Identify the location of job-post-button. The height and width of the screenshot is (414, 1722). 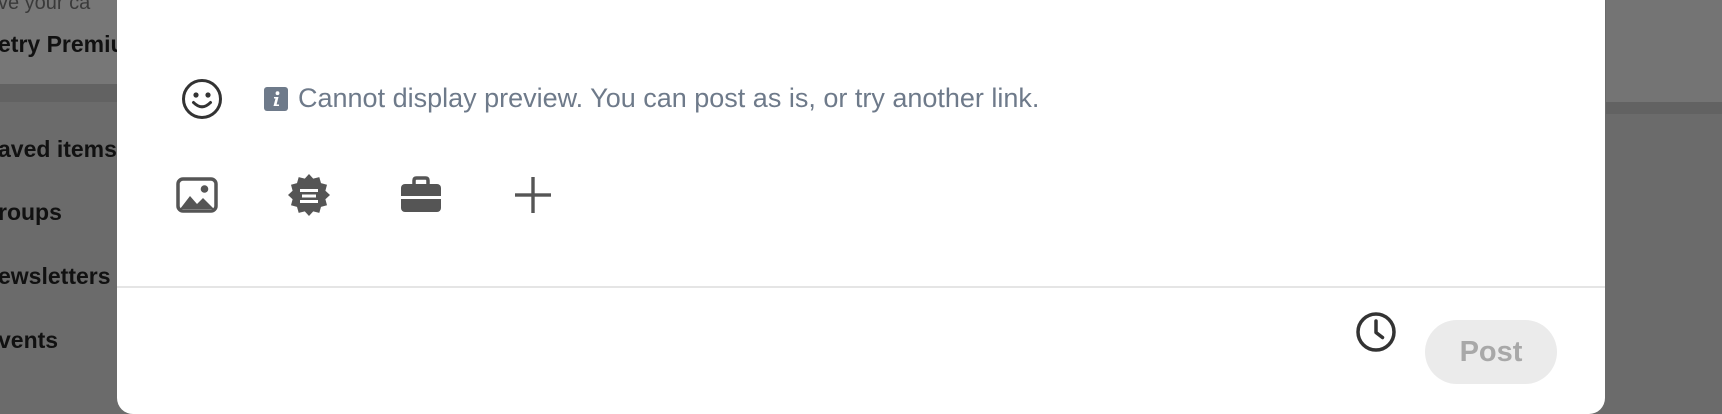
(421, 195).